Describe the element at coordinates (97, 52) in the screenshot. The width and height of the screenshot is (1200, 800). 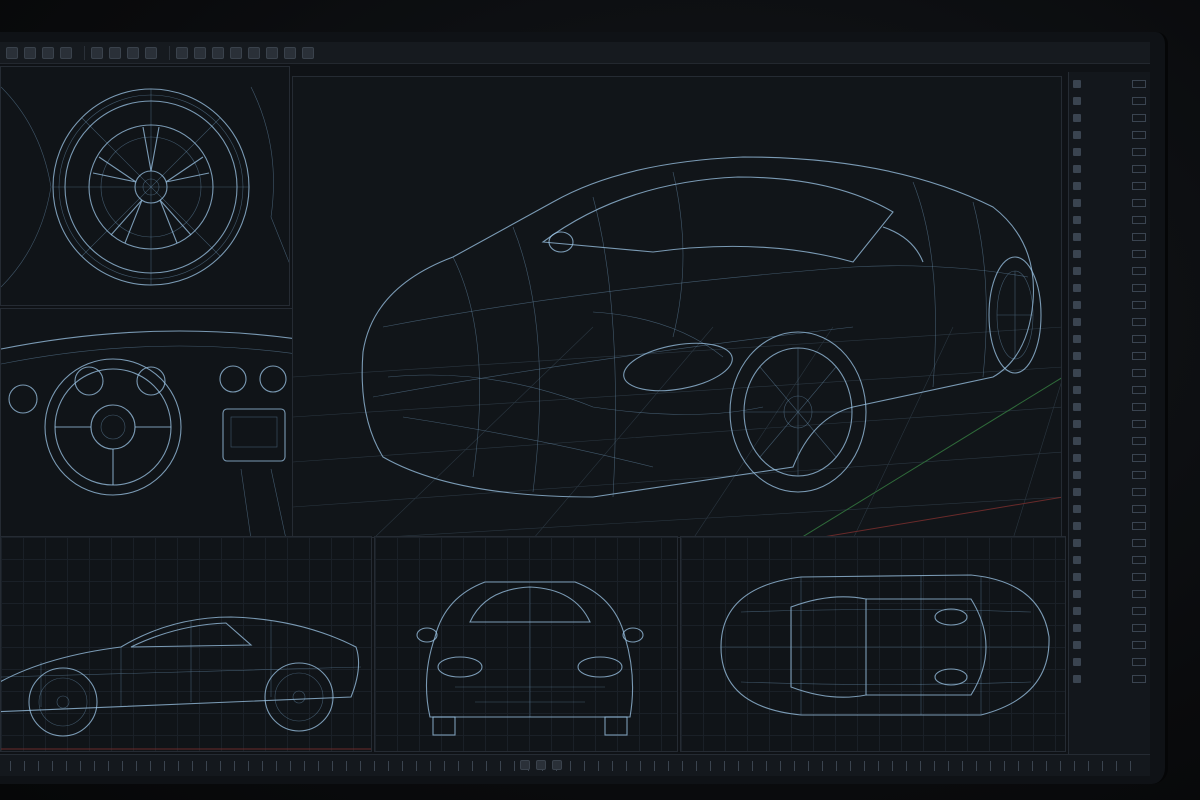
I see `move-icon` at that location.